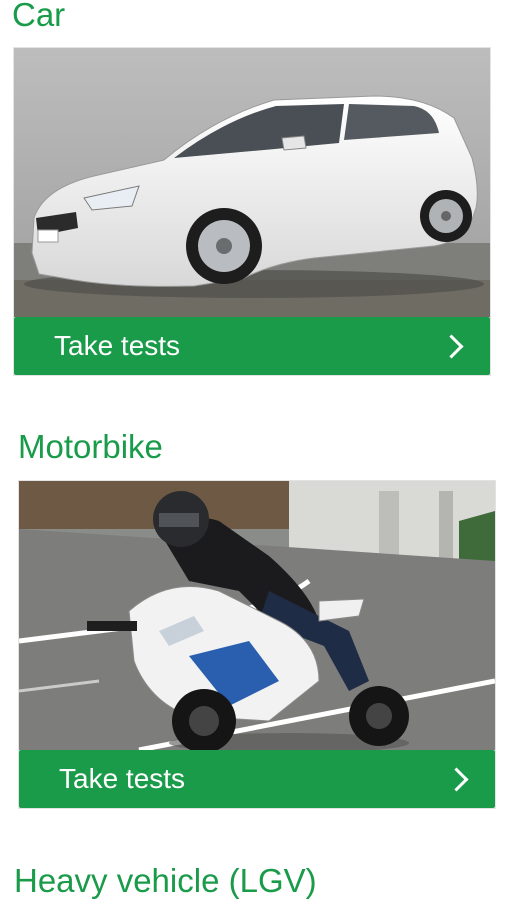 Image resolution: width=507 pixels, height=900 pixels. What do you see at coordinates (165, 880) in the screenshot?
I see `section-title-heavy-vehicle: Heavy vehicle (LGV)` at bounding box center [165, 880].